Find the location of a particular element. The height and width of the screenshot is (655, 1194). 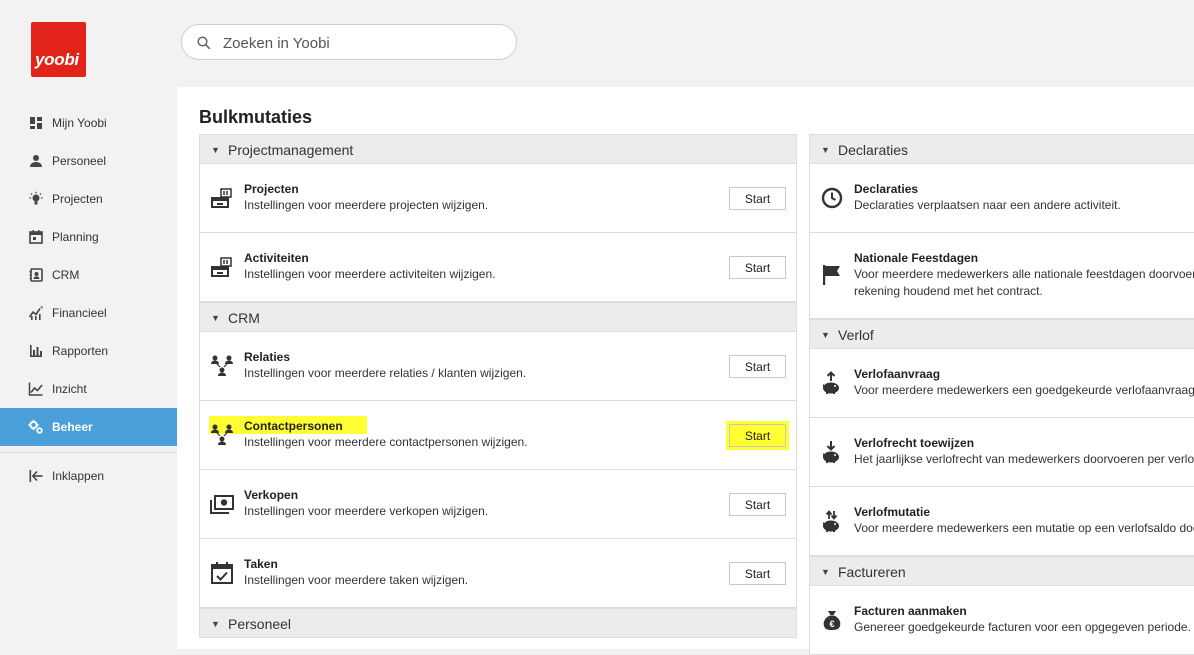

finance-chart-icon is located at coordinates (35, 313).